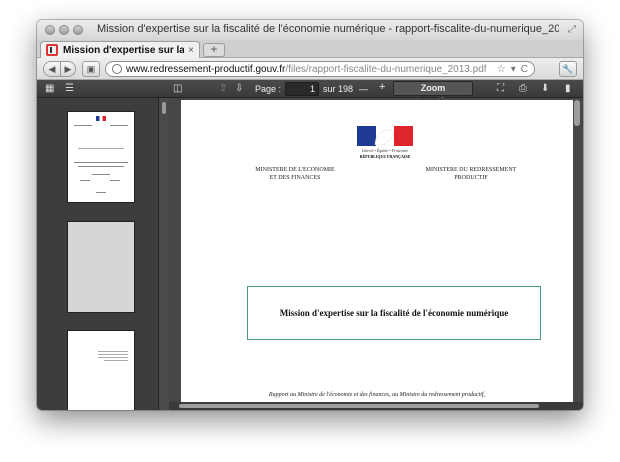 The width and height of the screenshot is (620, 462). I want to click on download-icon: ⬇, so click(545, 89).